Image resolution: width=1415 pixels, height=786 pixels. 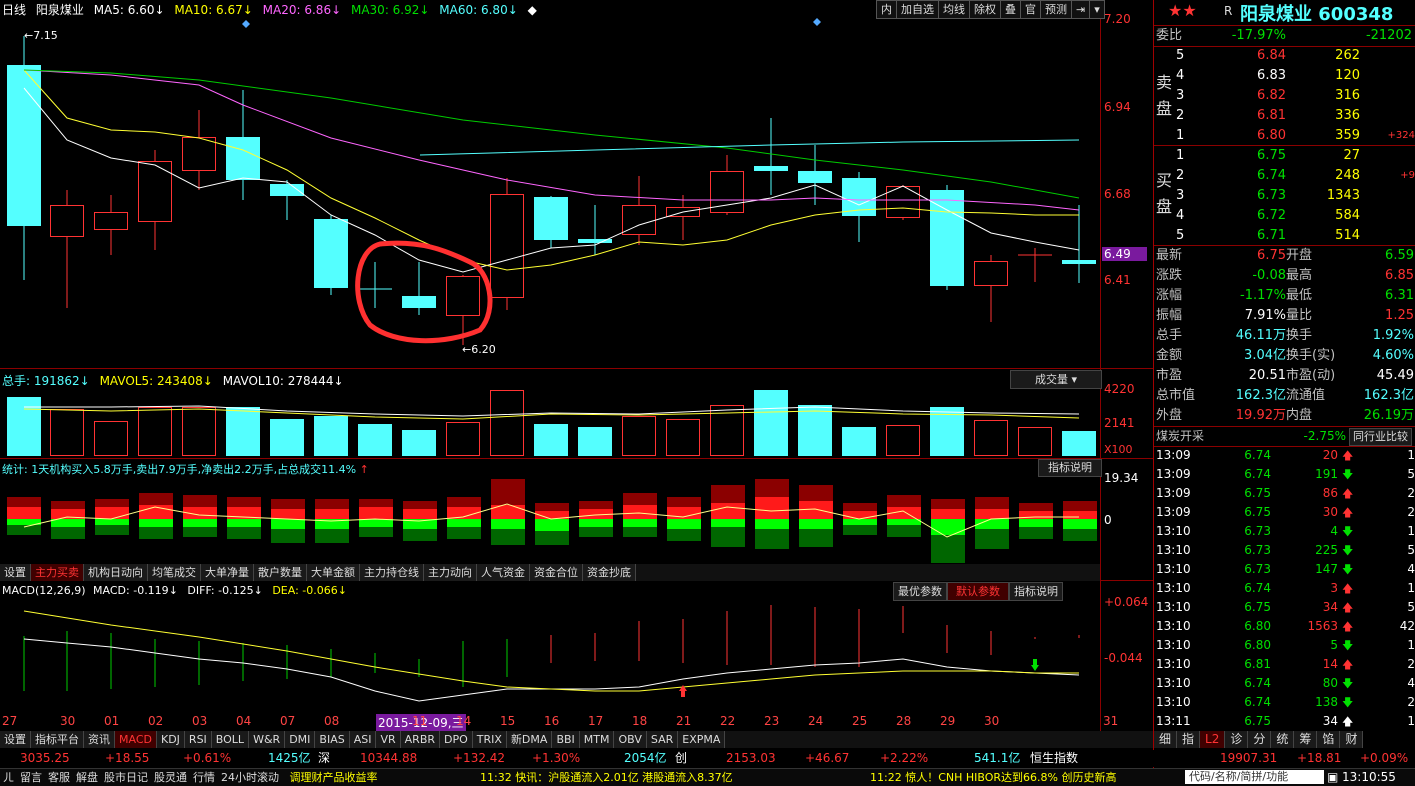 What do you see at coordinates (1123, 658) in the screenshot?
I see `macd-axis-mid: -0.044` at bounding box center [1123, 658].